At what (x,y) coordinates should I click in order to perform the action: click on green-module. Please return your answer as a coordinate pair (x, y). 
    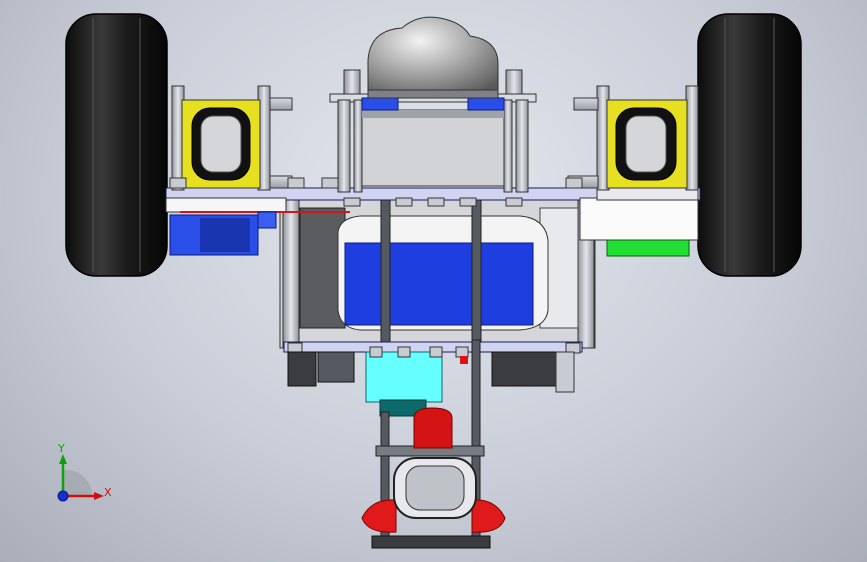
    Looking at the image, I should click on (648, 248).